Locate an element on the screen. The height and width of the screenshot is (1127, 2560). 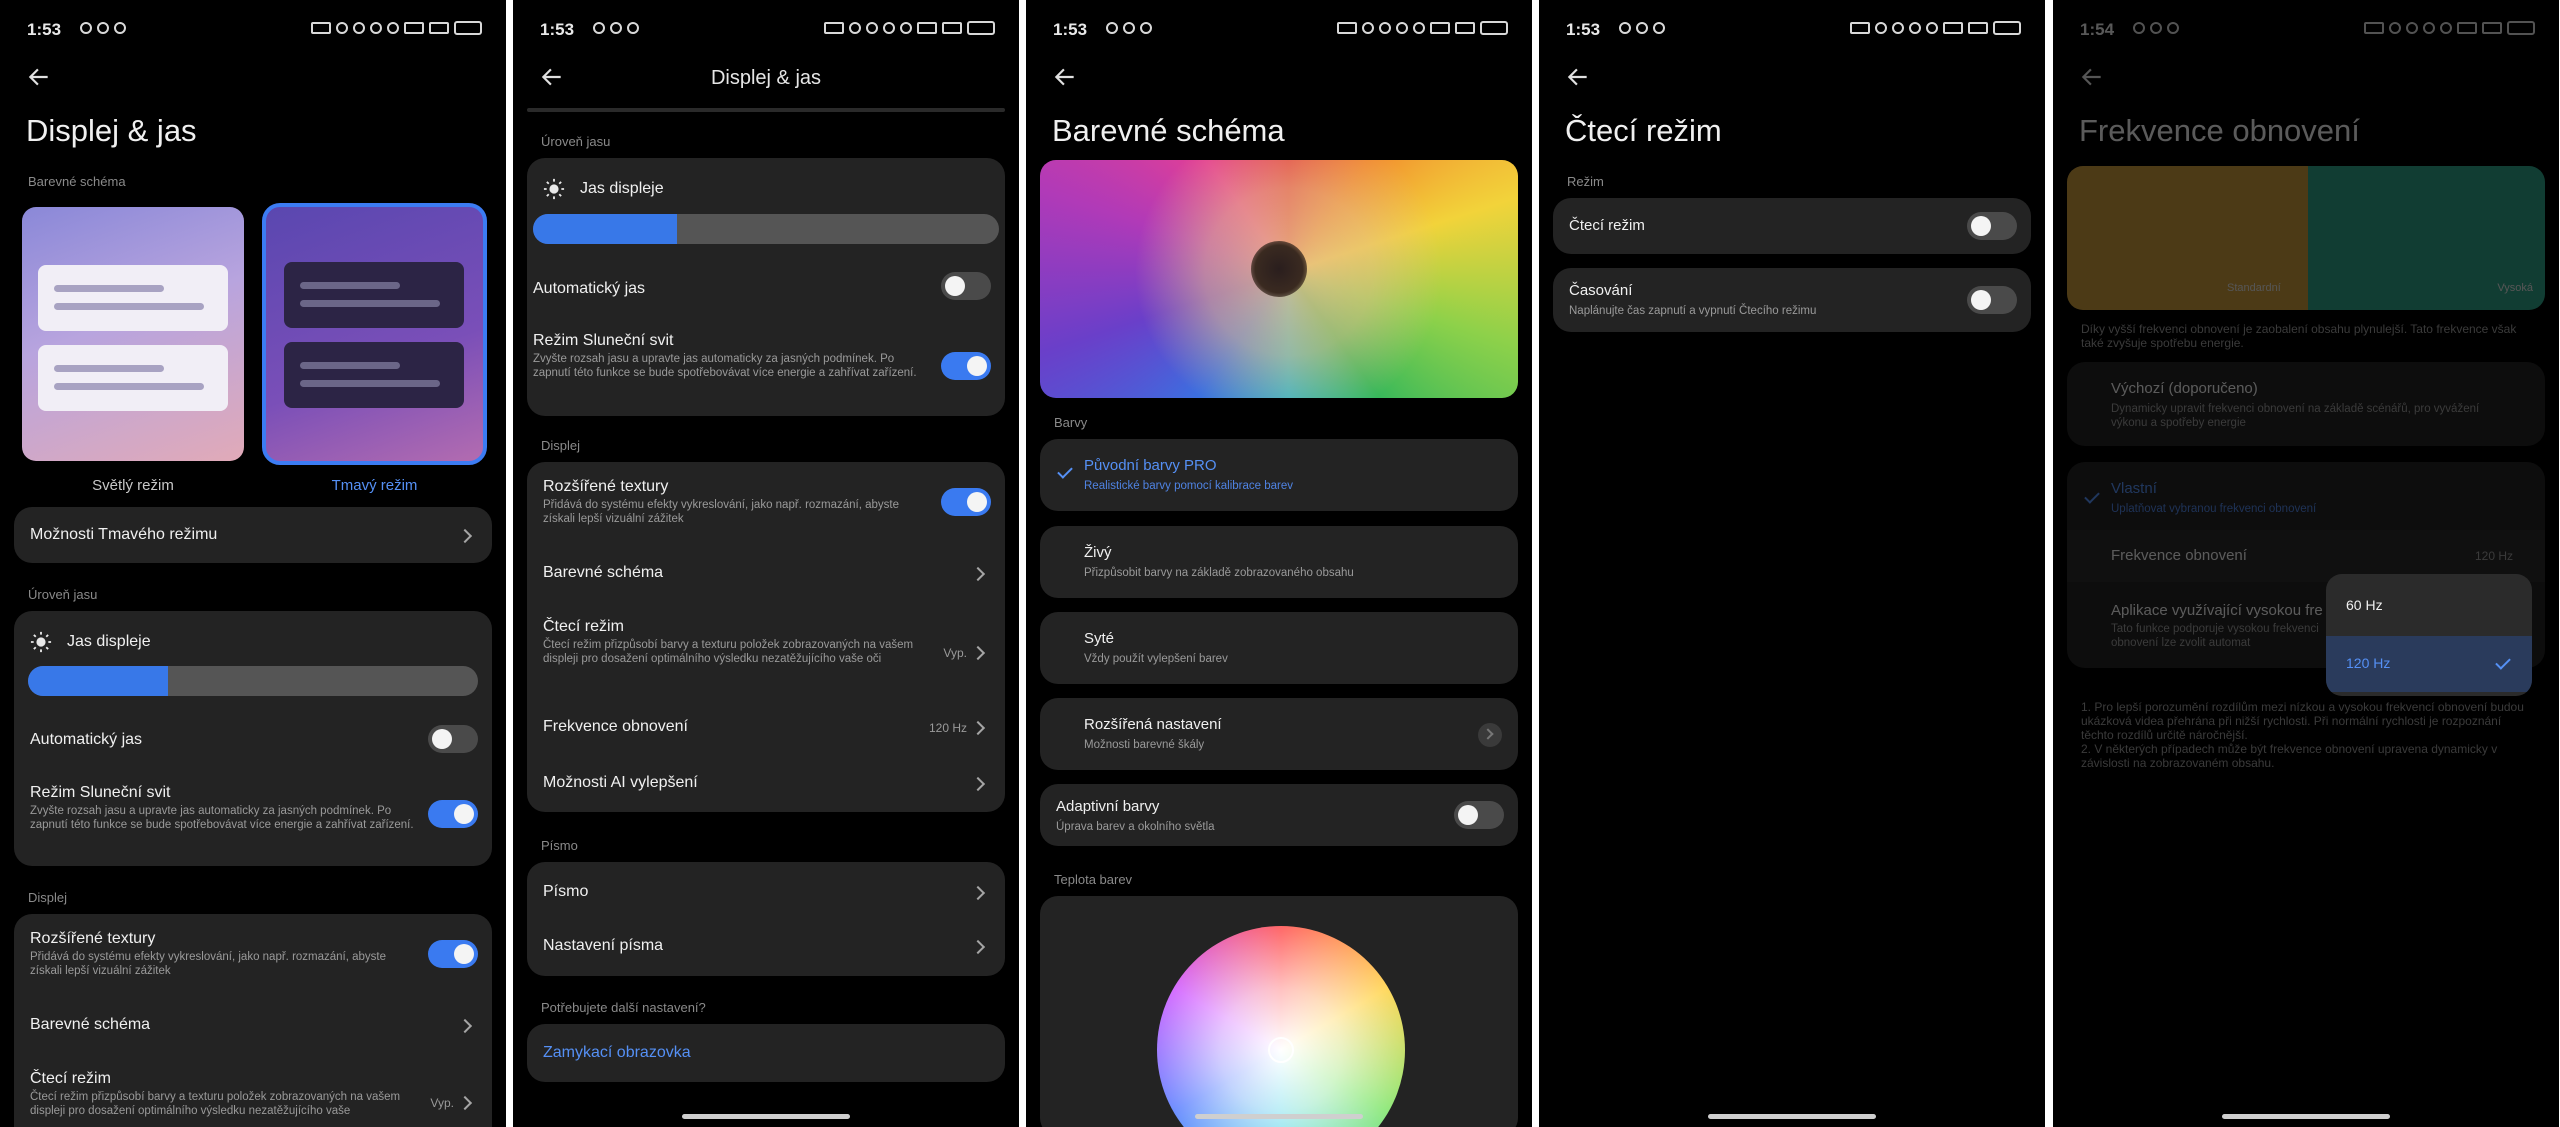
option-advanced-title: Rozšířená nastavení is located at coordinates (1153, 724).